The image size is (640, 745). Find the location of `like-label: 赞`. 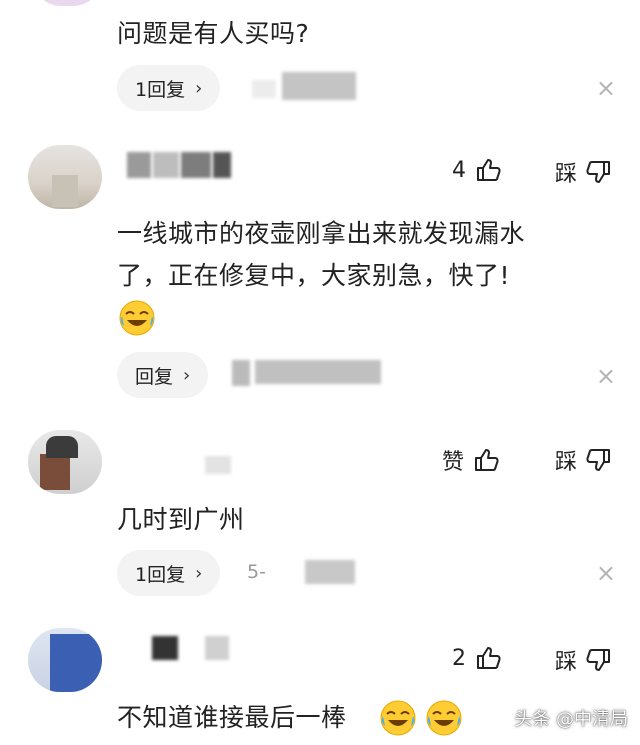

like-label: 赞 is located at coordinates (453, 462).